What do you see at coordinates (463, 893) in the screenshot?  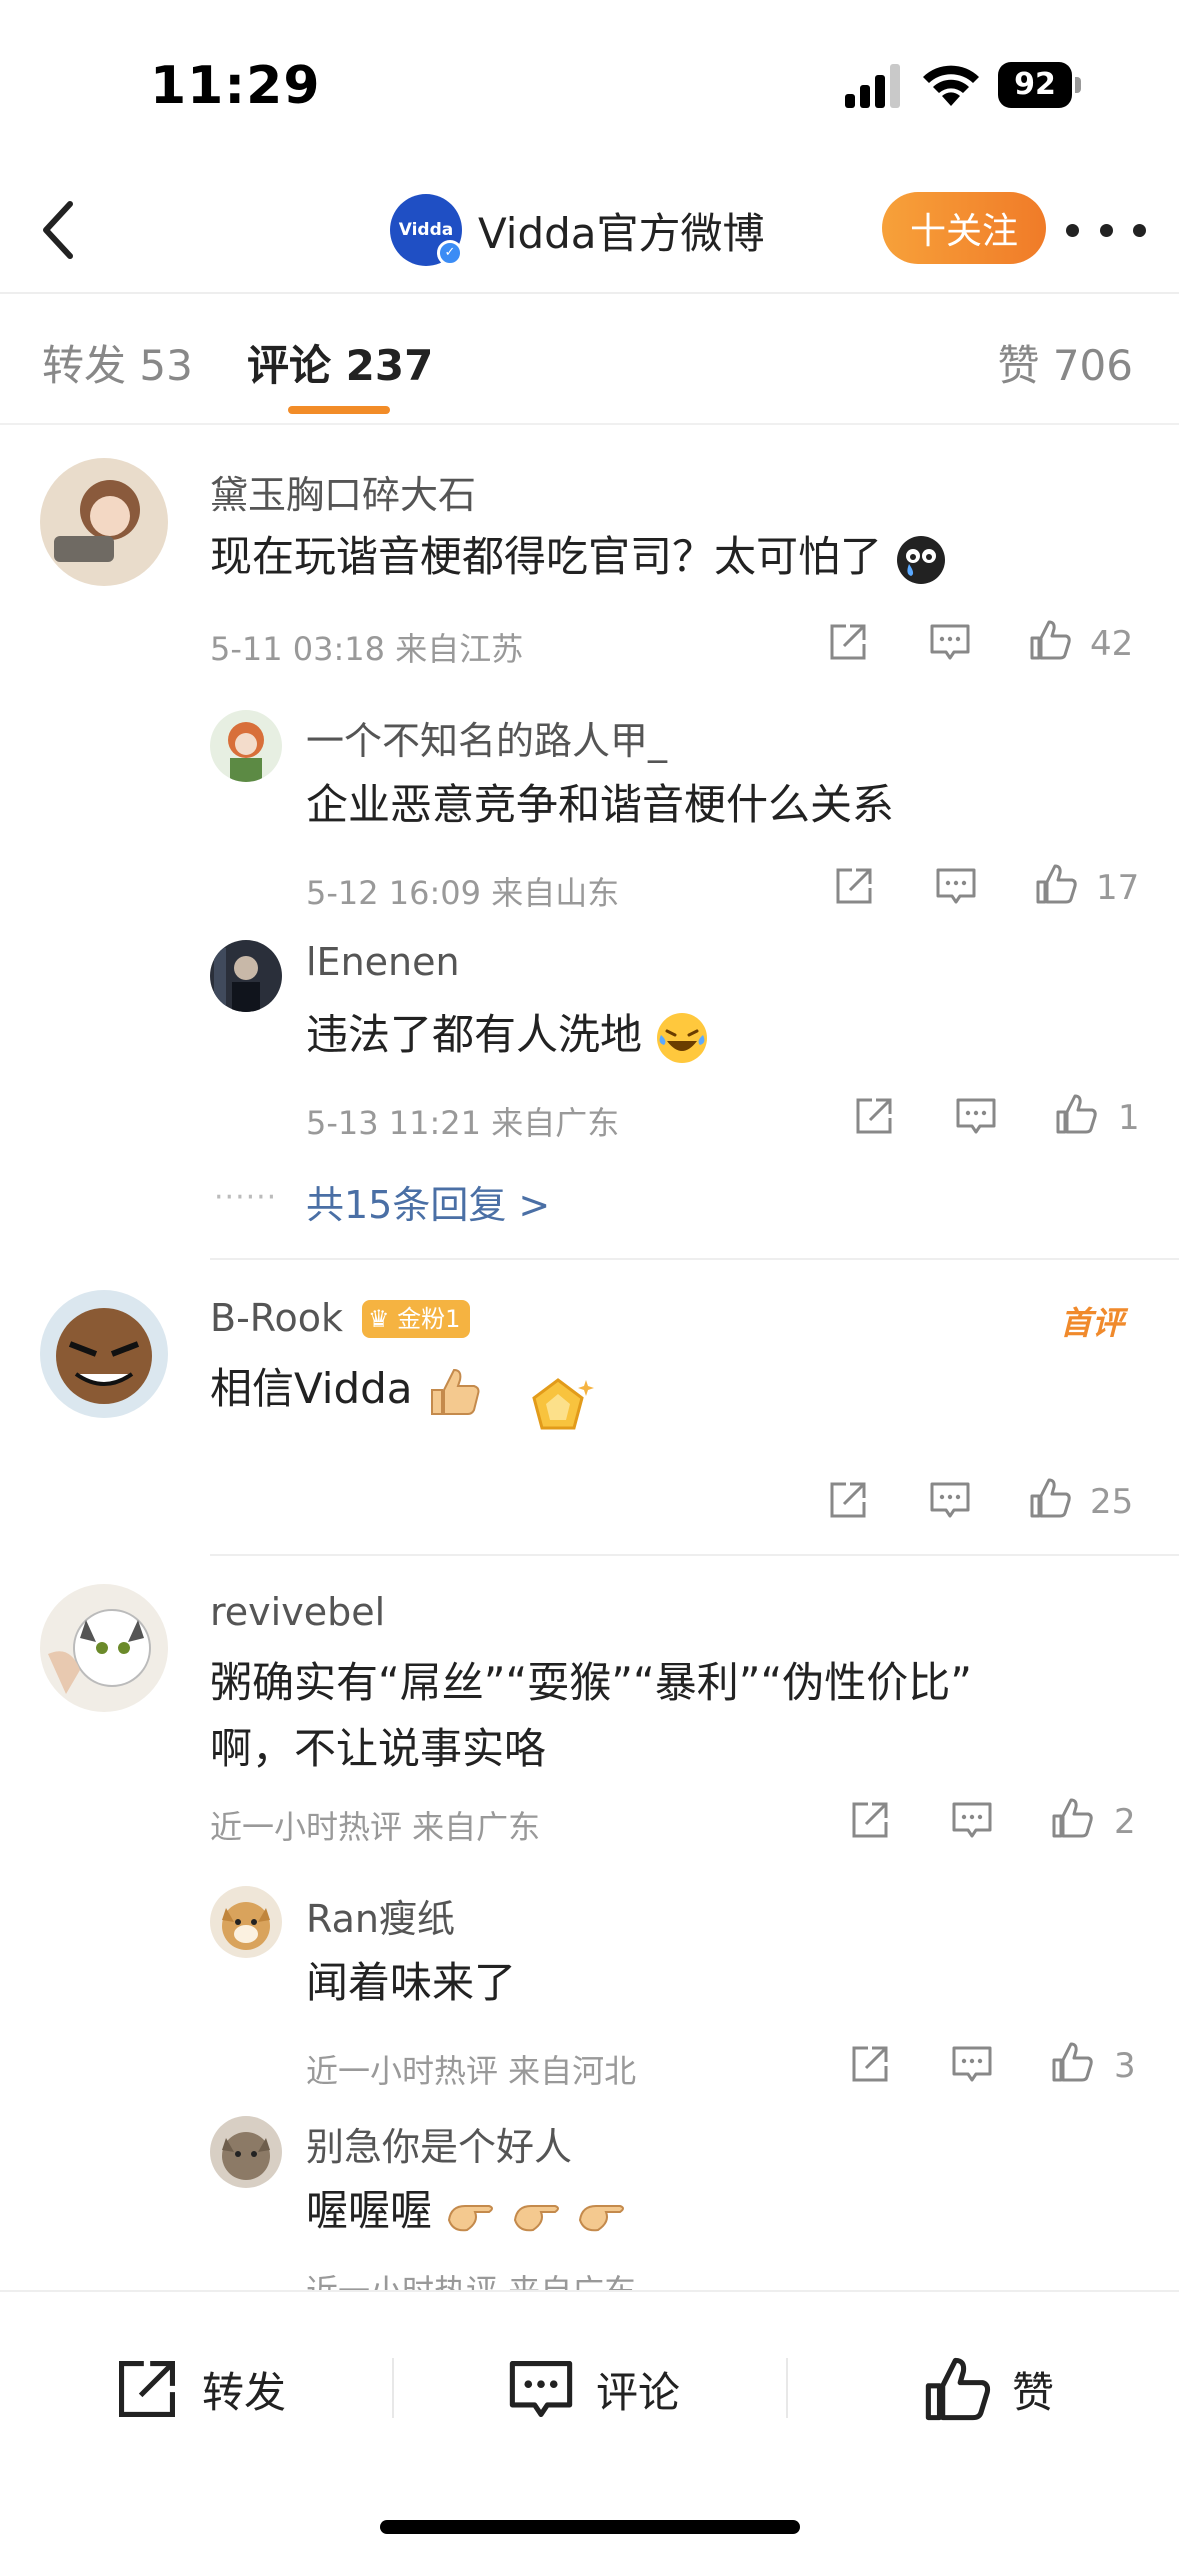 I see `reply-meta: 5-12 16:09 来自山东` at bounding box center [463, 893].